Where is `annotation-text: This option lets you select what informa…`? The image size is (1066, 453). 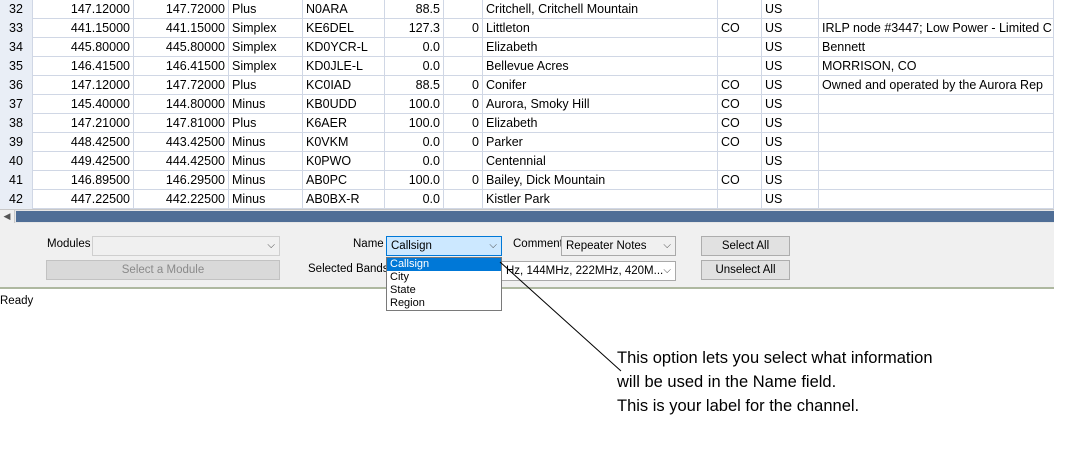 annotation-text: This option lets you select what informa… is located at coordinates (775, 382).